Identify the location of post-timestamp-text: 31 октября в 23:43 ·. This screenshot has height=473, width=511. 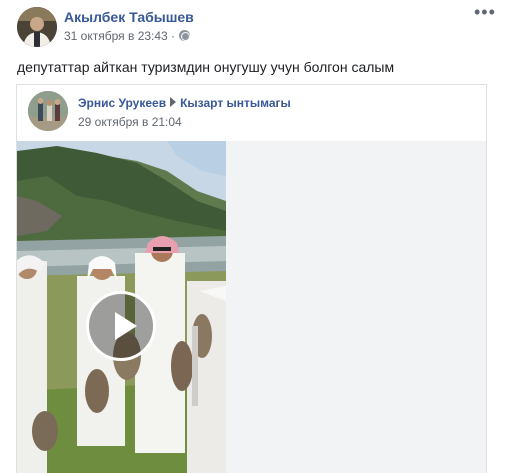
(119, 36).